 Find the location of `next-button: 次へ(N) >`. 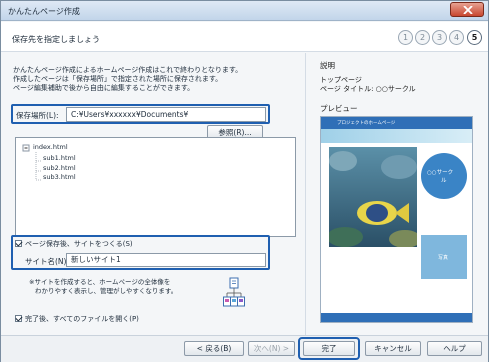

next-button: 次へ(N) > is located at coordinates (271, 348).